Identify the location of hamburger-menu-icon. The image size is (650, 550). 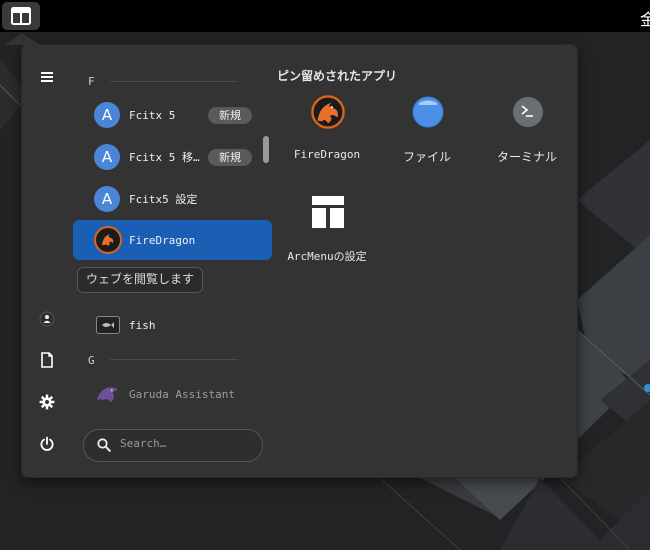
(47, 77).